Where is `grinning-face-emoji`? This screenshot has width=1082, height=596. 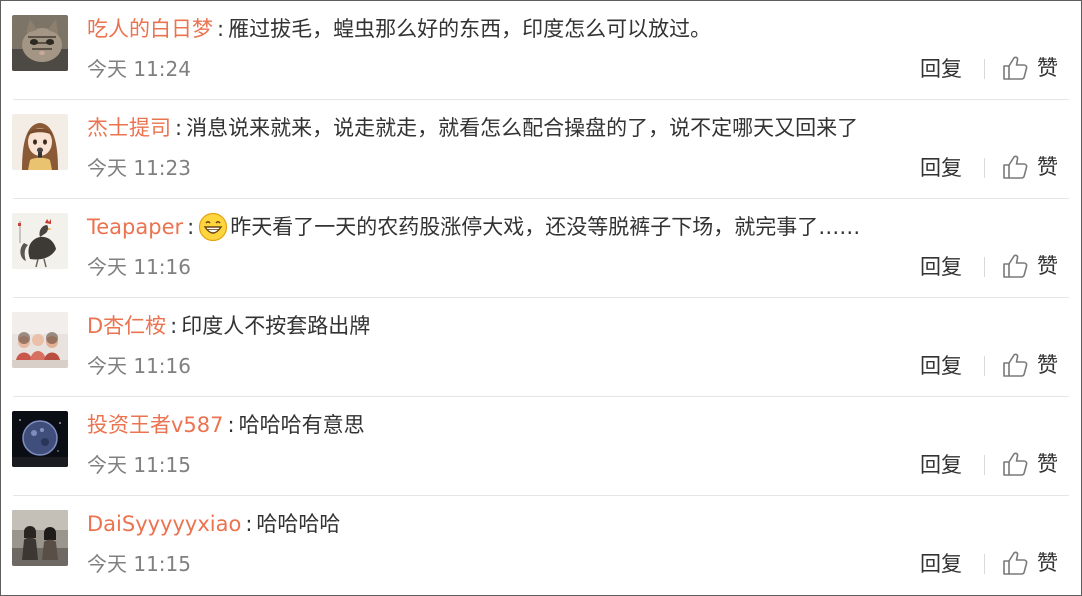 grinning-face-emoji is located at coordinates (213, 227).